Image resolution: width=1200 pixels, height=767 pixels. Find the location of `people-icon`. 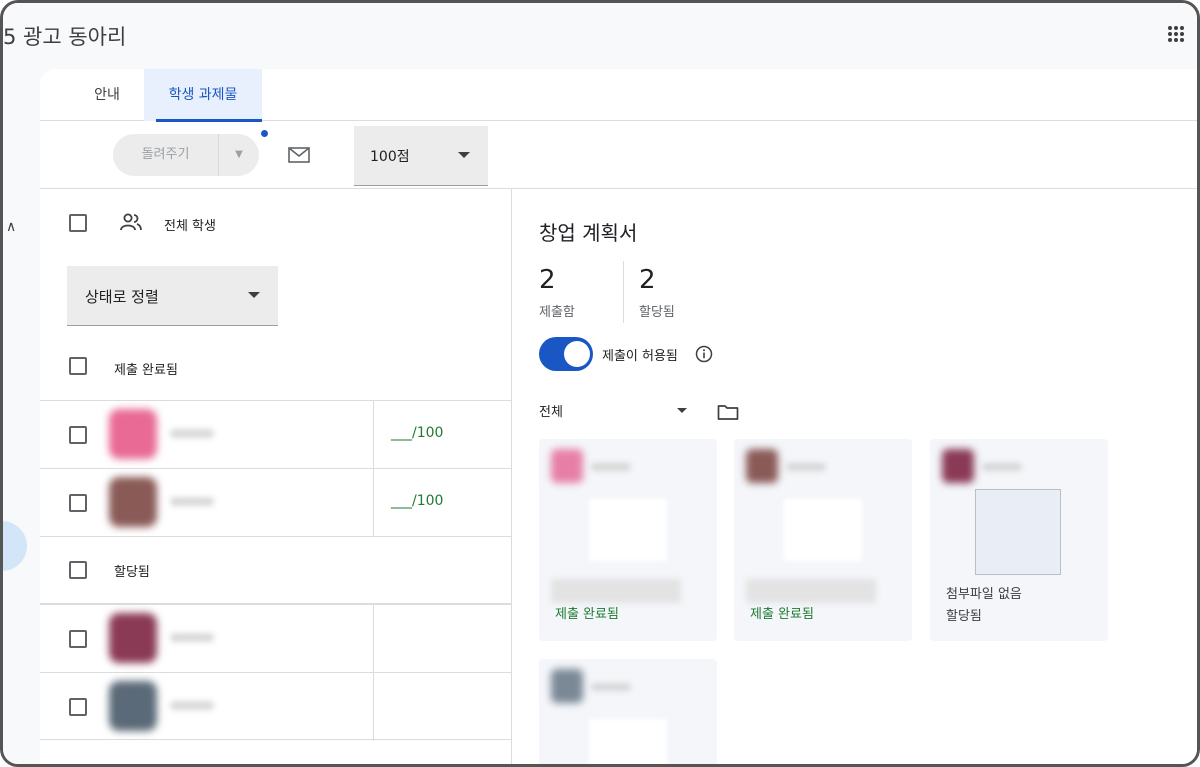

people-icon is located at coordinates (131, 222).